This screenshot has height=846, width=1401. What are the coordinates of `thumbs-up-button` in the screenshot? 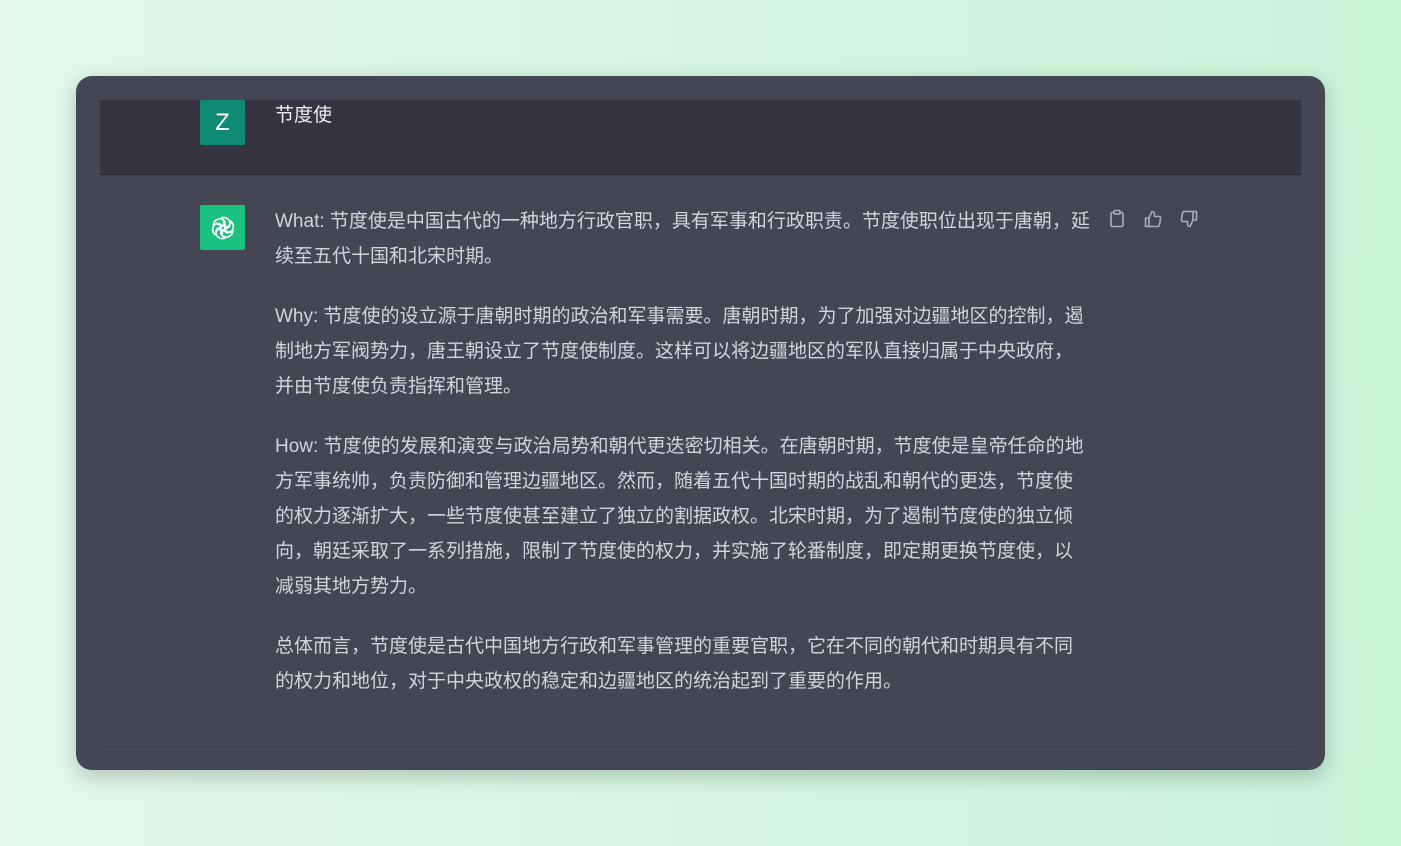 It's located at (1153, 219).